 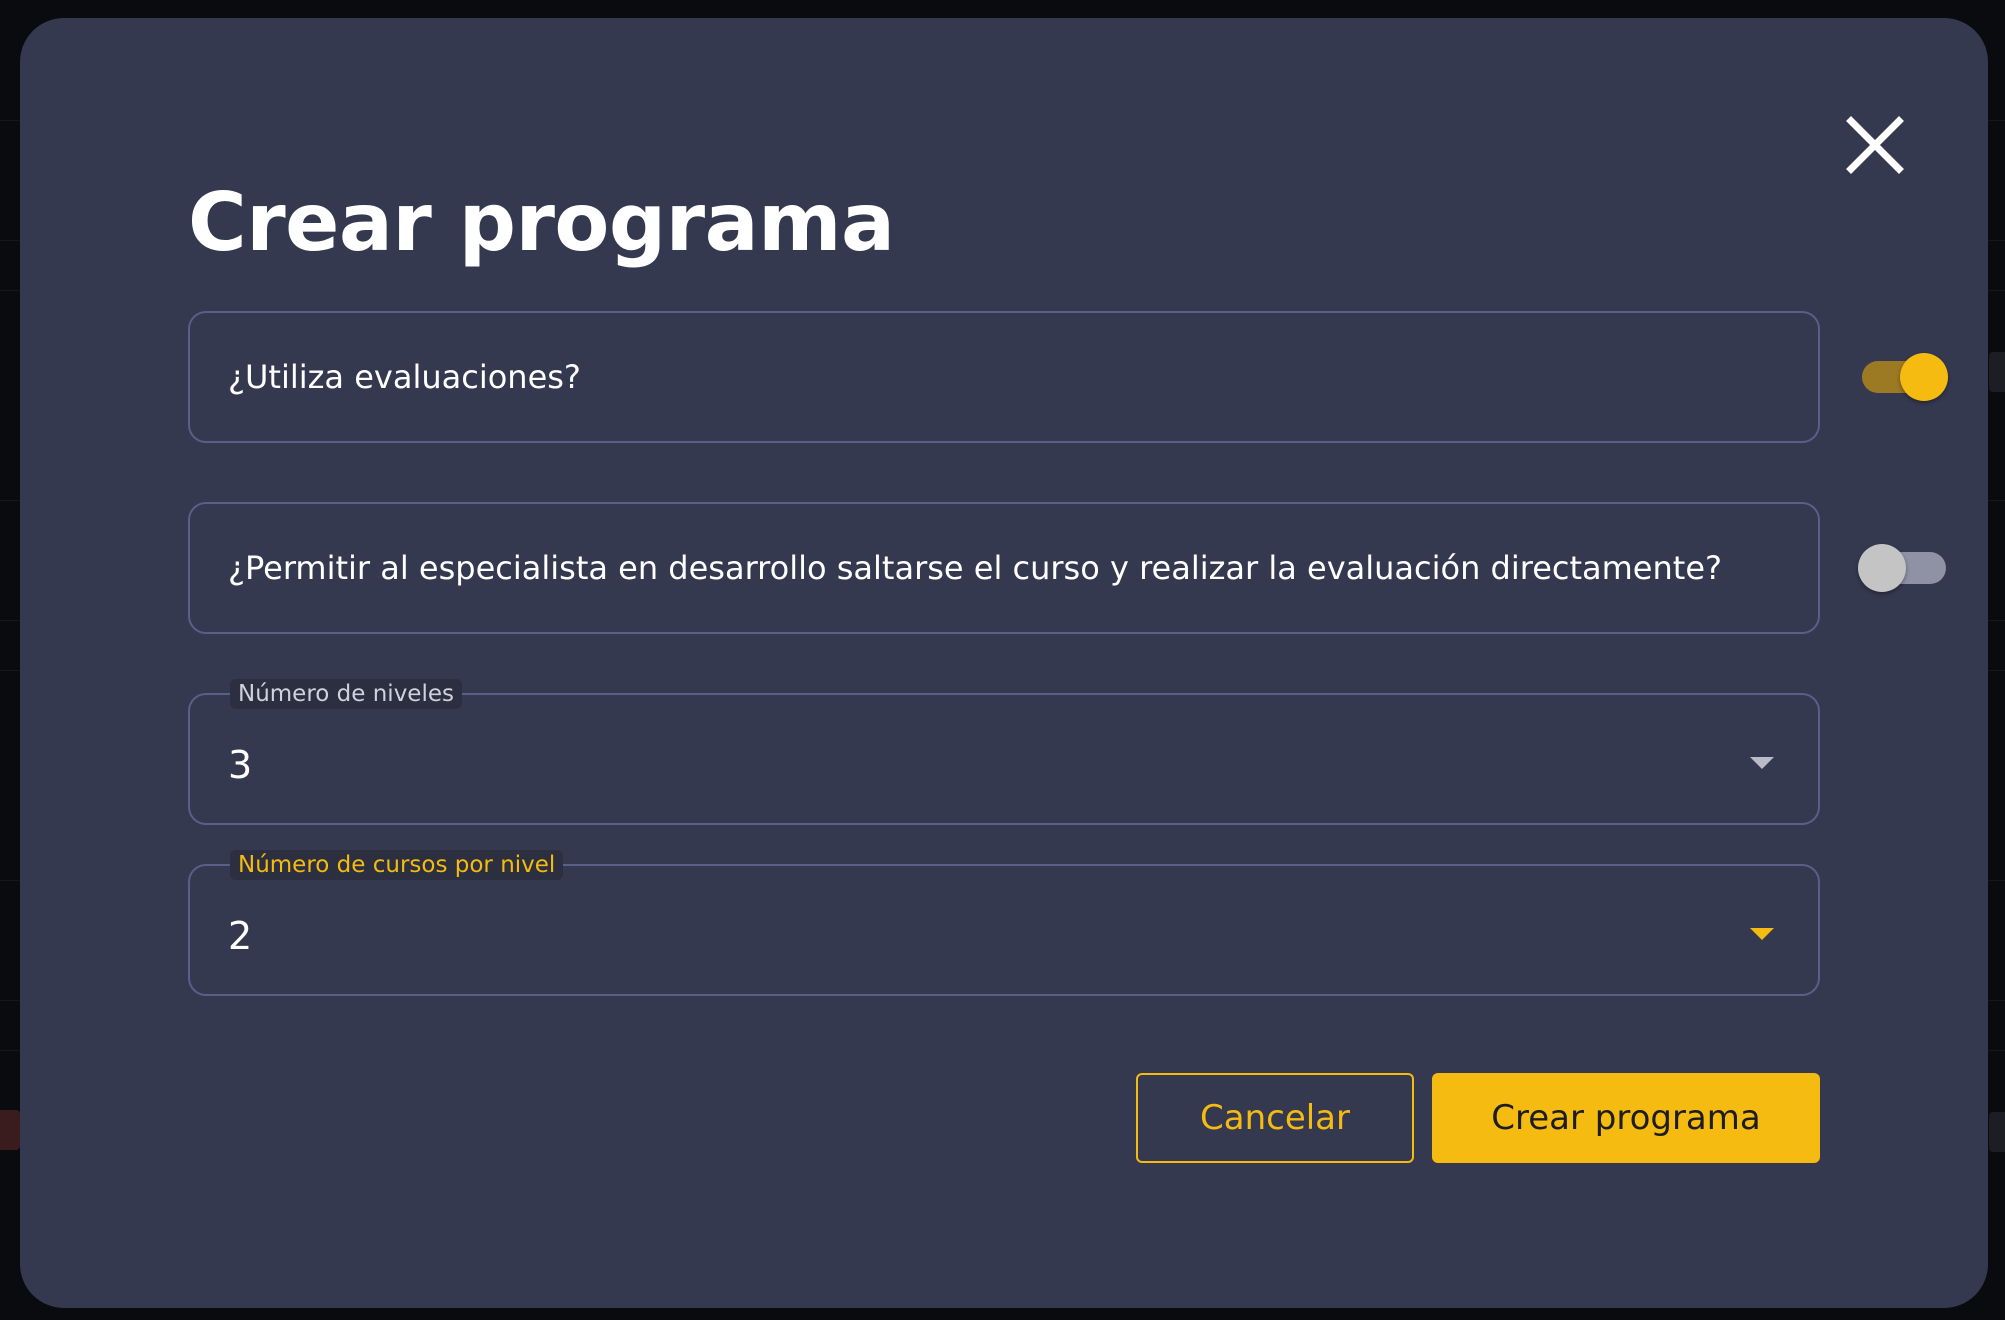 I want to click on use-evaluations-toggle, so click(x=1903, y=375).